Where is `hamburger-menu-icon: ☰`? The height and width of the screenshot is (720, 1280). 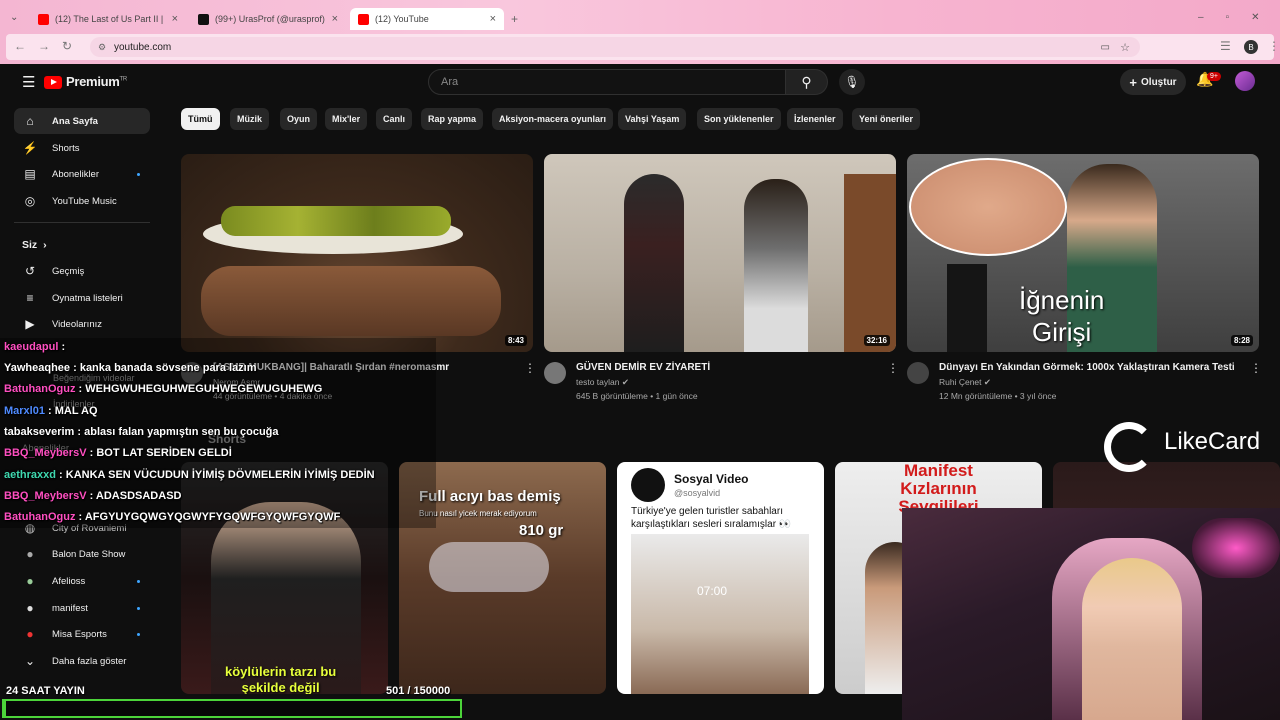 hamburger-menu-icon: ☰ is located at coordinates (28, 82).